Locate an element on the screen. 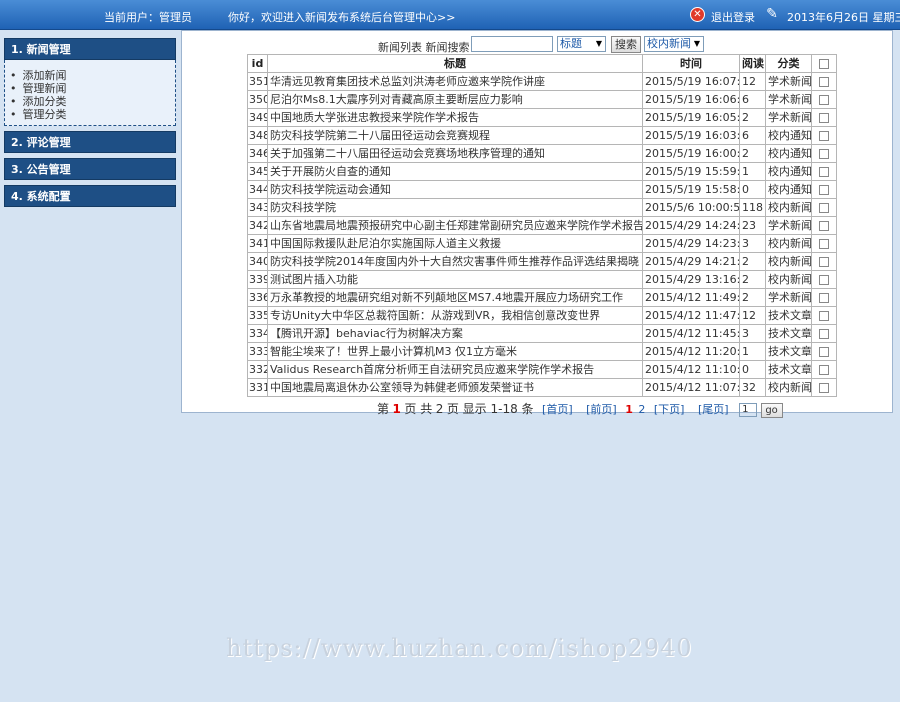 Image resolution: width=900 pixels, height=702 pixels. row-title-link: 尼泊尔Ms8.1大震序列对青藏高原主要断层应力影响 is located at coordinates (455, 99).